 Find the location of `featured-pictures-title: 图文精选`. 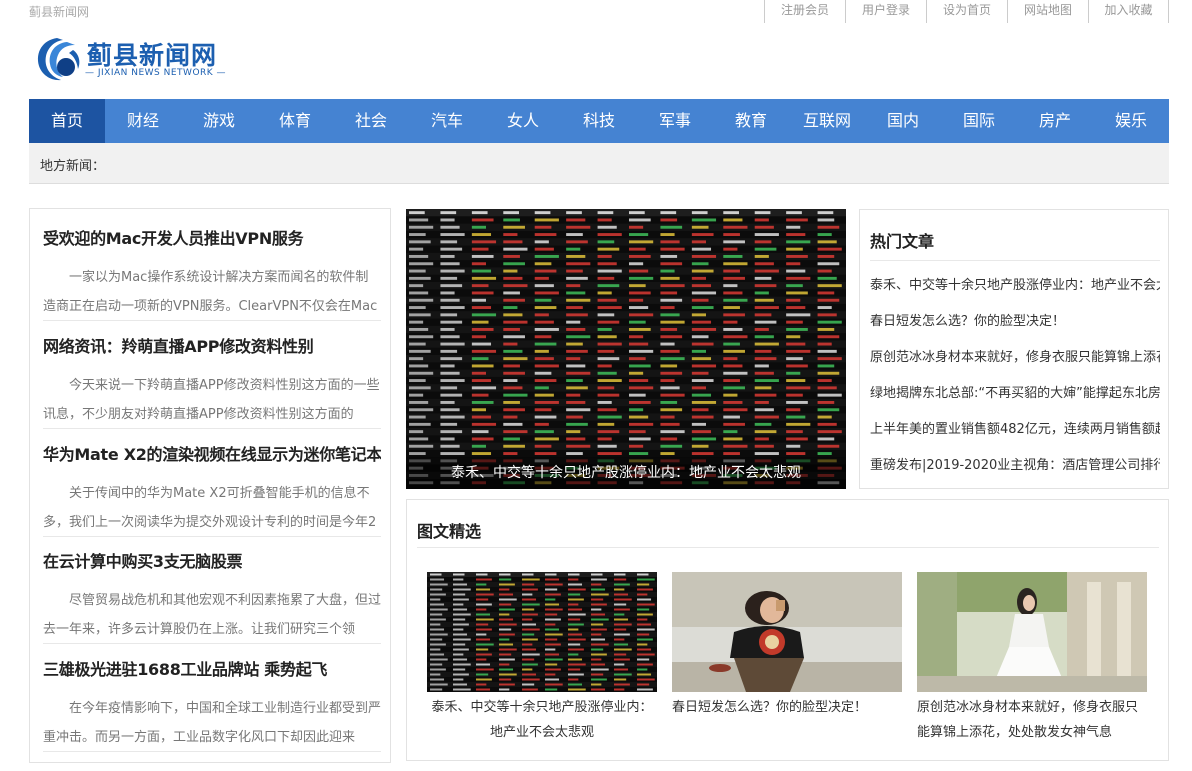

featured-pictures-title: 图文精选 is located at coordinates (449, 531).